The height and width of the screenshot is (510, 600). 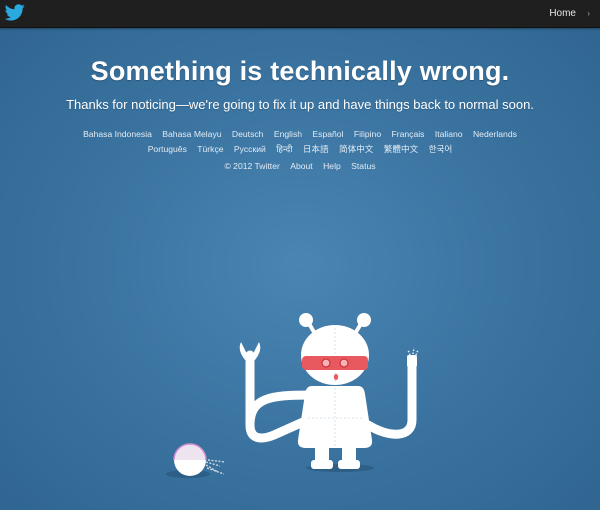 I want to click on language-link: Русский, so click(x=250, y=149).